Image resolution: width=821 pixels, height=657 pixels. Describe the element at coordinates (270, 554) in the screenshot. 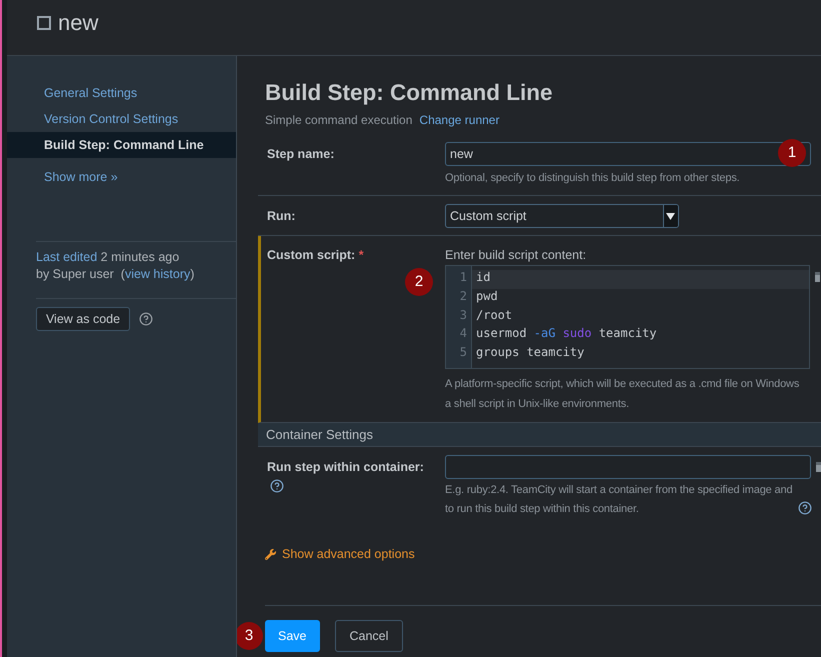

I see `wrench-icon` at that location.